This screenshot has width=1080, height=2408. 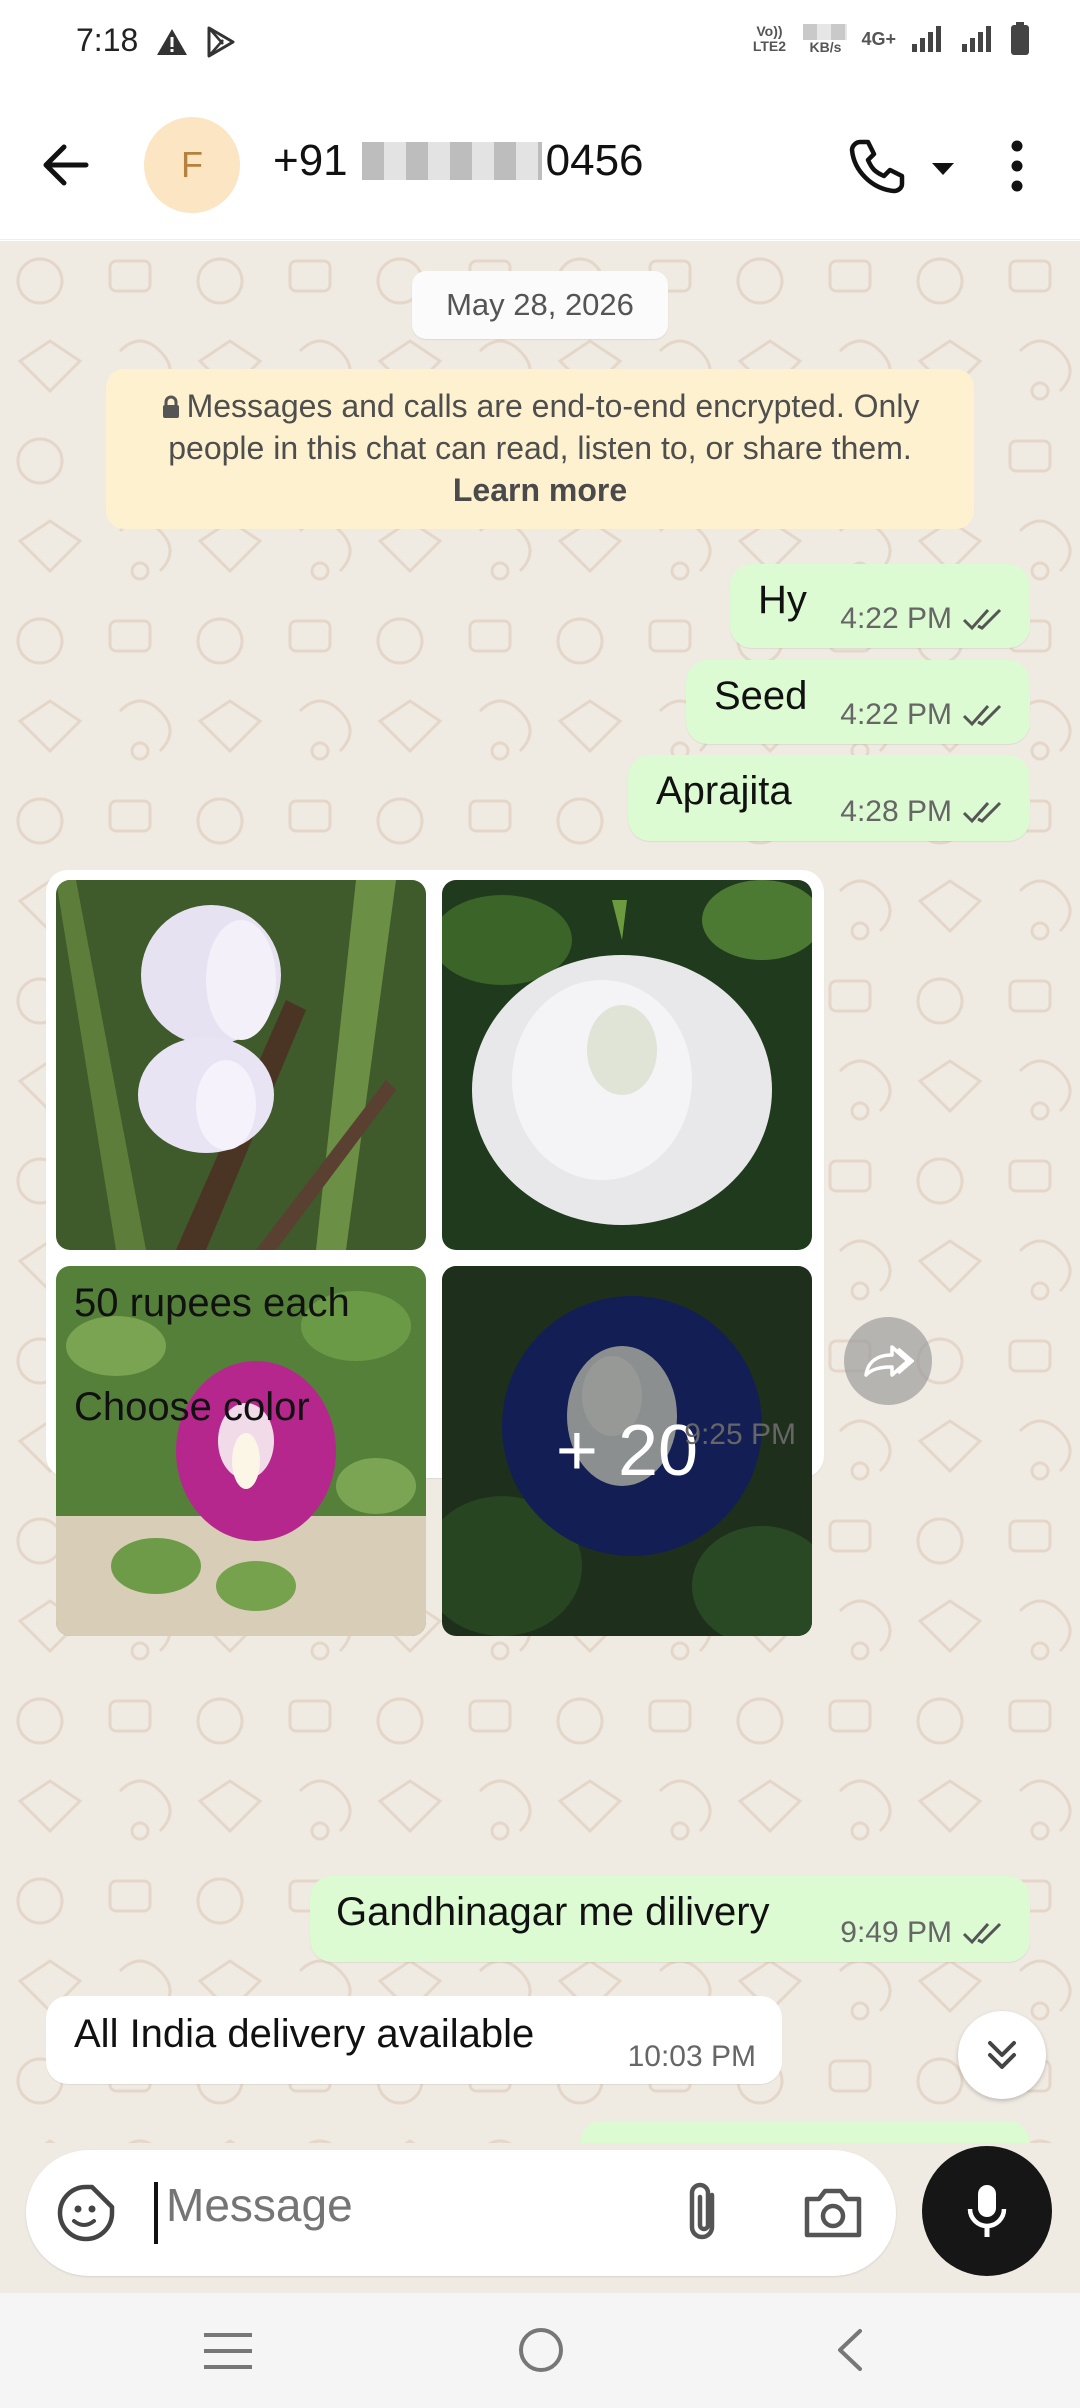 I want to click on system-navigation-bar, so click(x=540, y=2350).